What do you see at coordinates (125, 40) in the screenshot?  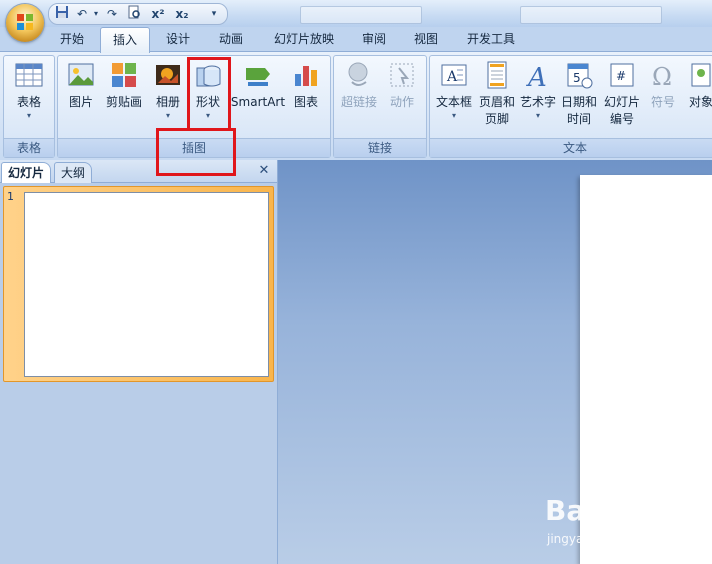 I see `tab-insert: 插入` at bounding box center [125, 40].